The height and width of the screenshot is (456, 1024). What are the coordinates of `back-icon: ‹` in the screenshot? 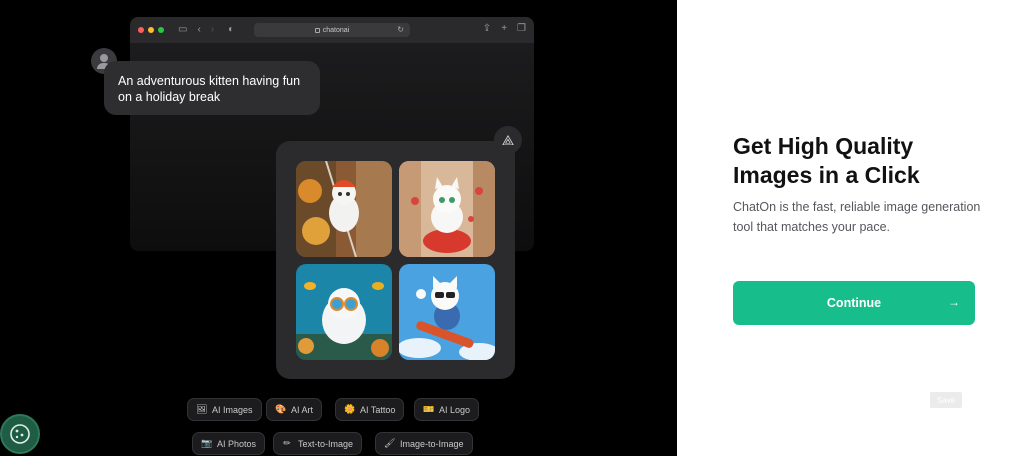 It's located at (199, 29).